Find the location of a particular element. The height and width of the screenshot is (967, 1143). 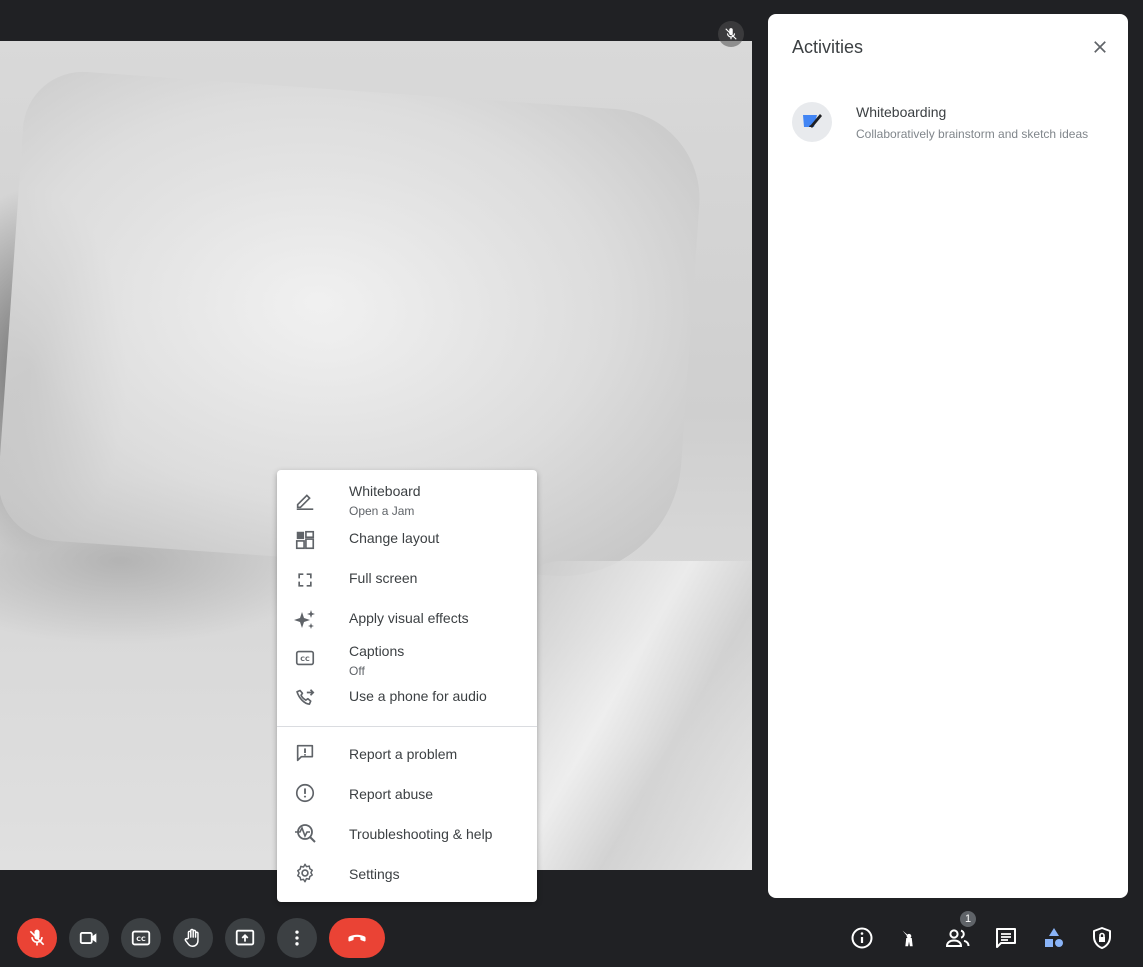

activity-name: Whiteboarding is located at coordinates (901, 112).